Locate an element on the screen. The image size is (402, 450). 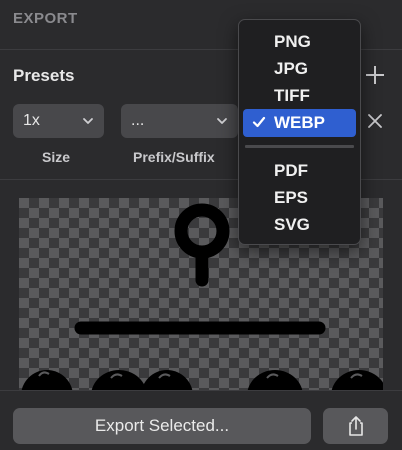
menu-item-label: WEBP is located at coordinates (299, 122).